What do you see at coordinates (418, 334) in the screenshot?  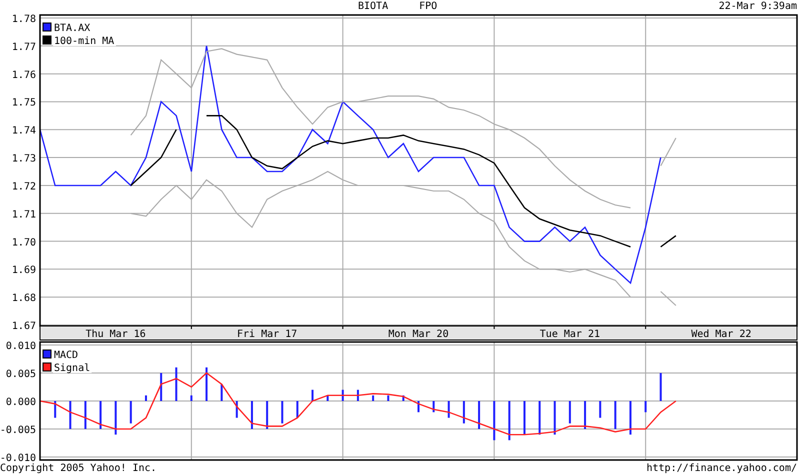 I see `day-label: Mon Mar 20` at bounding box center [418, 334].